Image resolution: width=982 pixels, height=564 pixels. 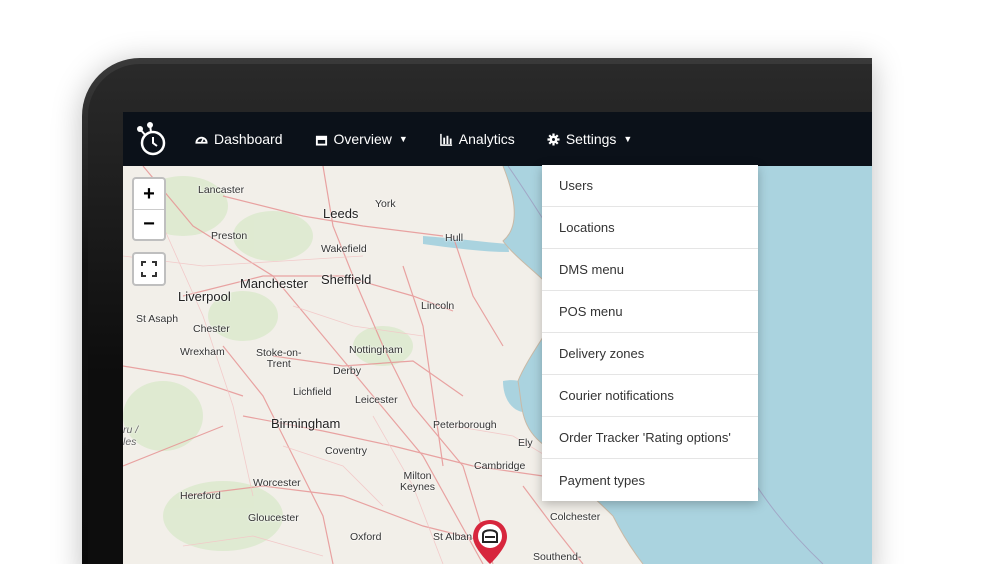 I want to click on city-label: Wakefield, so click(x=344, y=249).